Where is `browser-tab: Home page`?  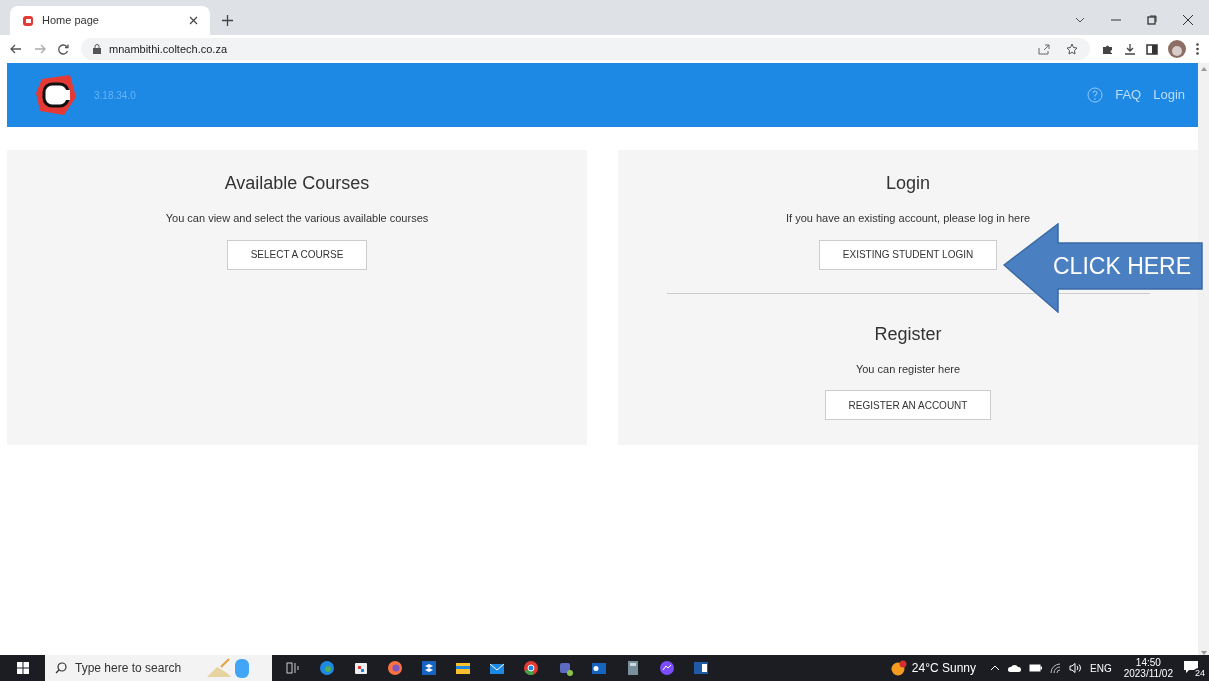
browser-tab: Home page is located at coordinates (110, 20).